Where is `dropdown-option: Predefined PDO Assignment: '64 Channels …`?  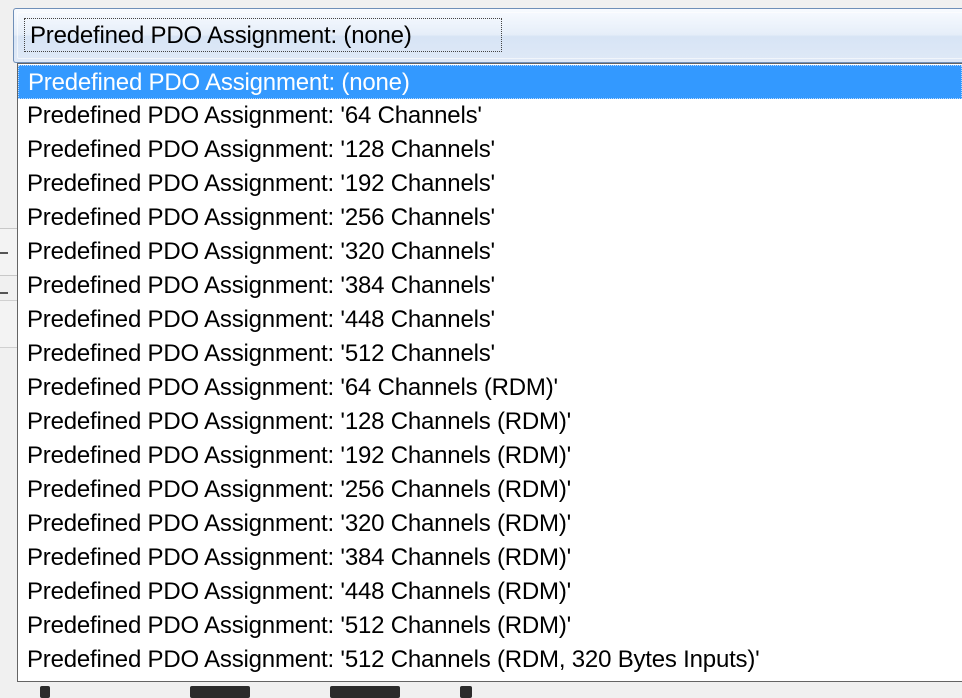
dropdown-option: Predefined PDO Assignment: '64 Channels … is located at coordinates (490, 388).